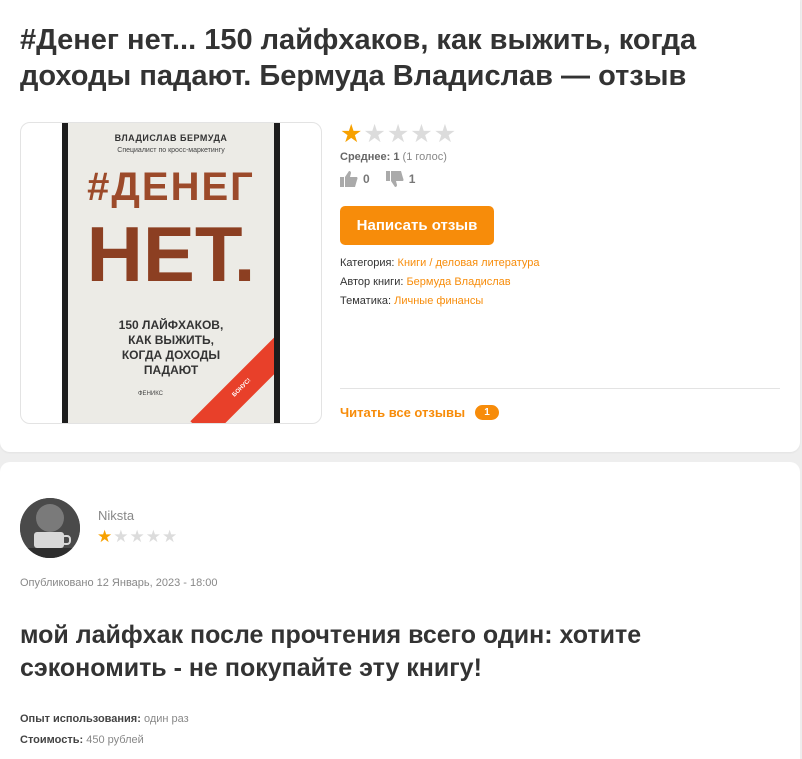  I want to click on product-rating-stars: ★ ★ ★ ★ ★, so click(398, 134).